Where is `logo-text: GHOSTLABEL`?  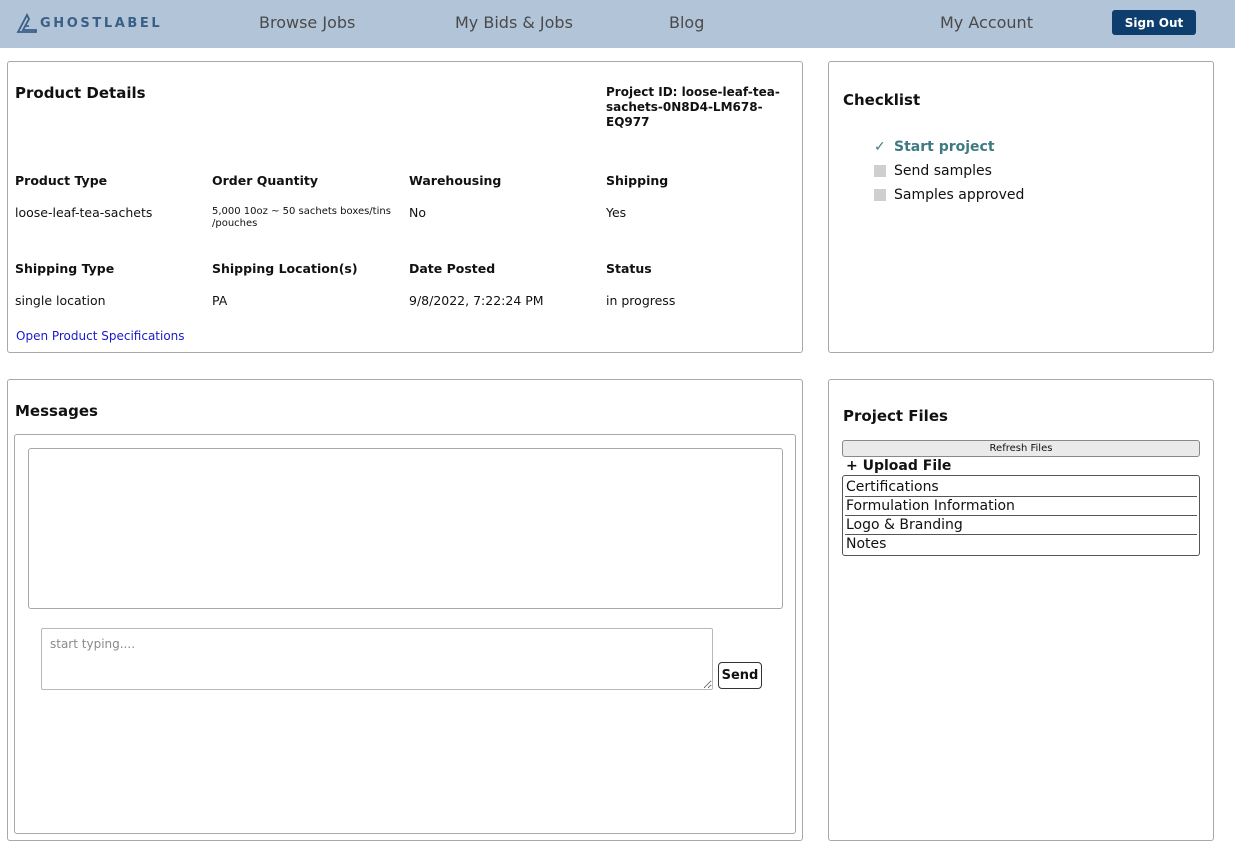
logo-text: GHOSTLABEL is located at coordinates (101, 23).